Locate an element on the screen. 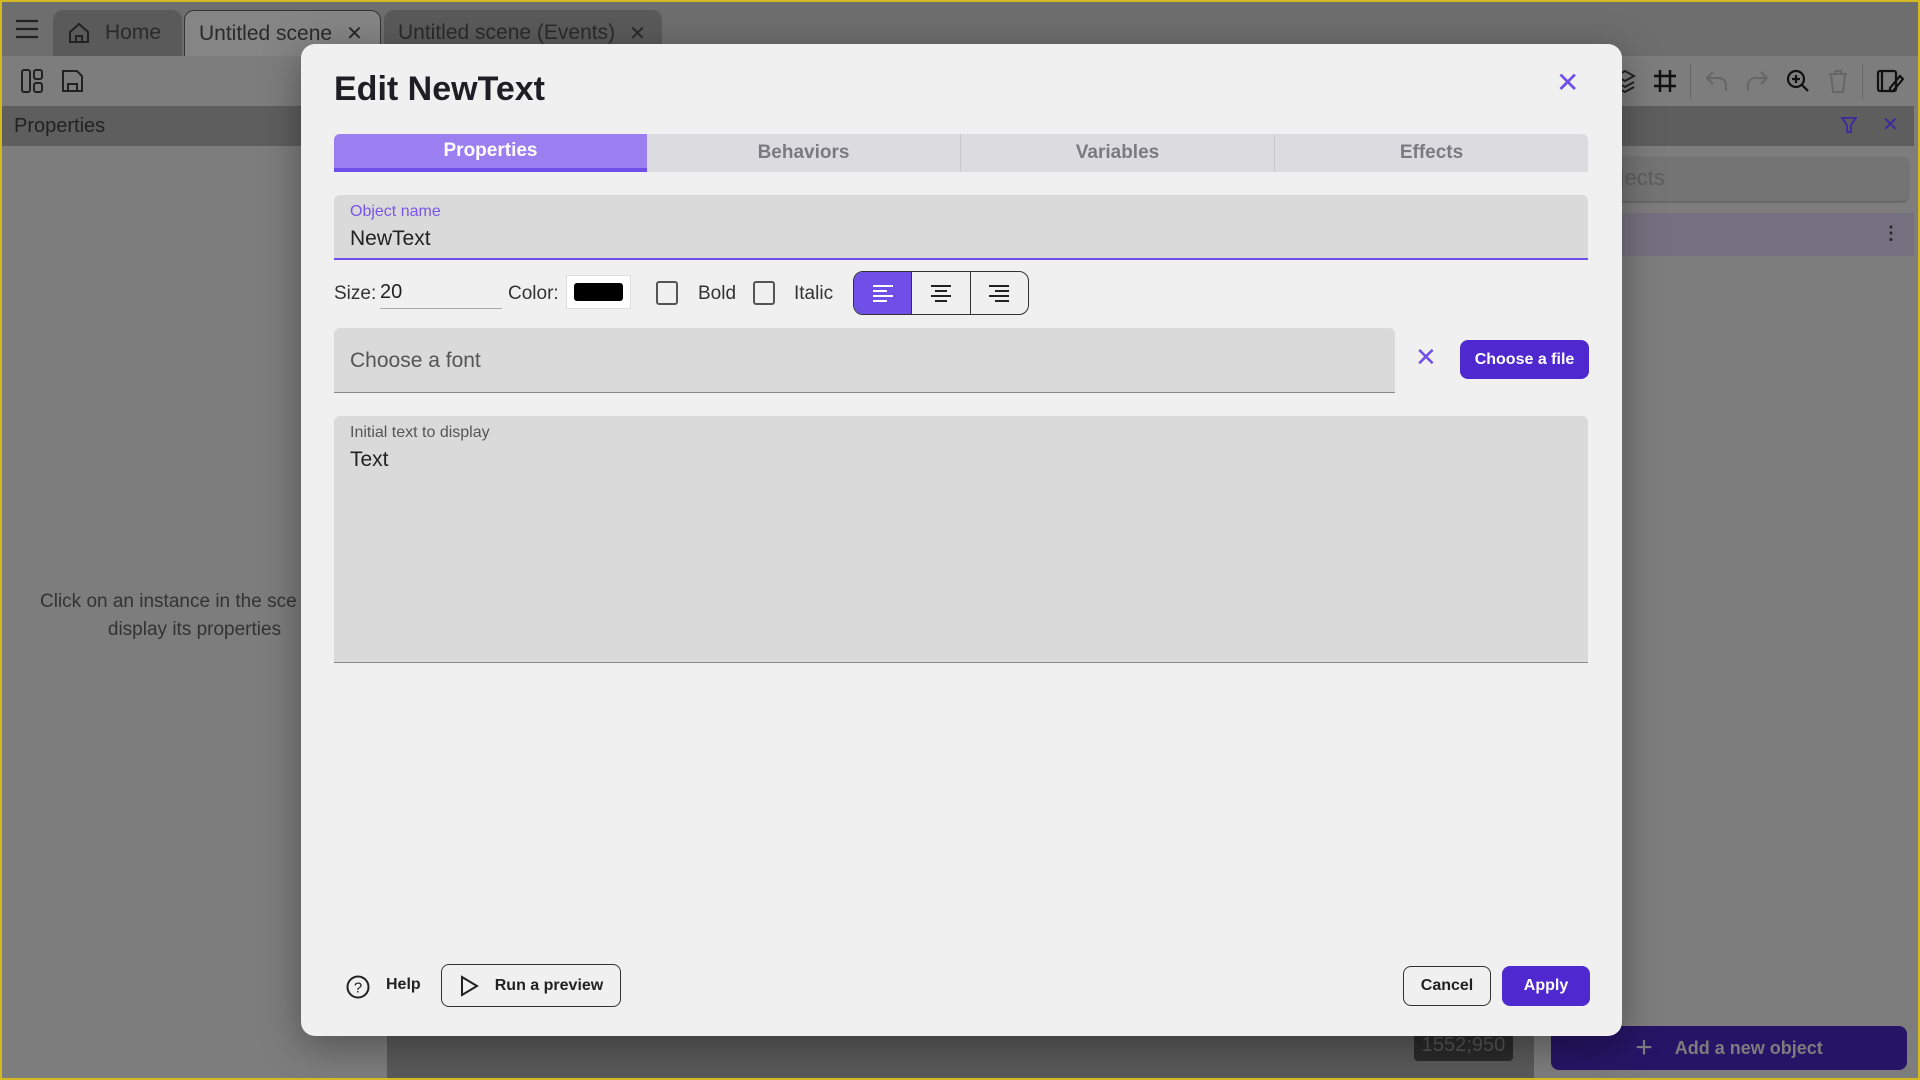 The height and width of the screenshot is (1080, 1920). dialog-tabs: Properties Behaviors Variables Effects is located at coordinates (961, 153).